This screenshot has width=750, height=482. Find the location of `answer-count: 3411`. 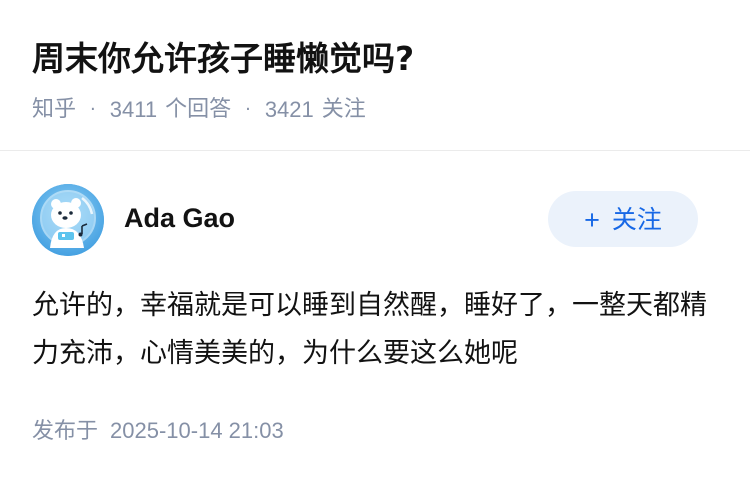

answer-count: 3411 is located at coordinates (133, 110).